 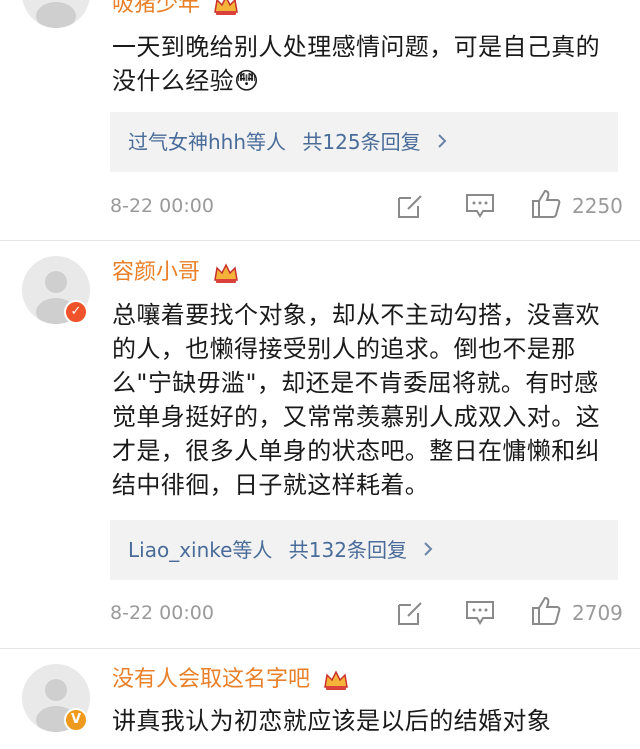 What do you see at coordinates (230, 680) in the screenshot?
I see `username: 没有人会取这名字吧` at bounding box center [230, 680].